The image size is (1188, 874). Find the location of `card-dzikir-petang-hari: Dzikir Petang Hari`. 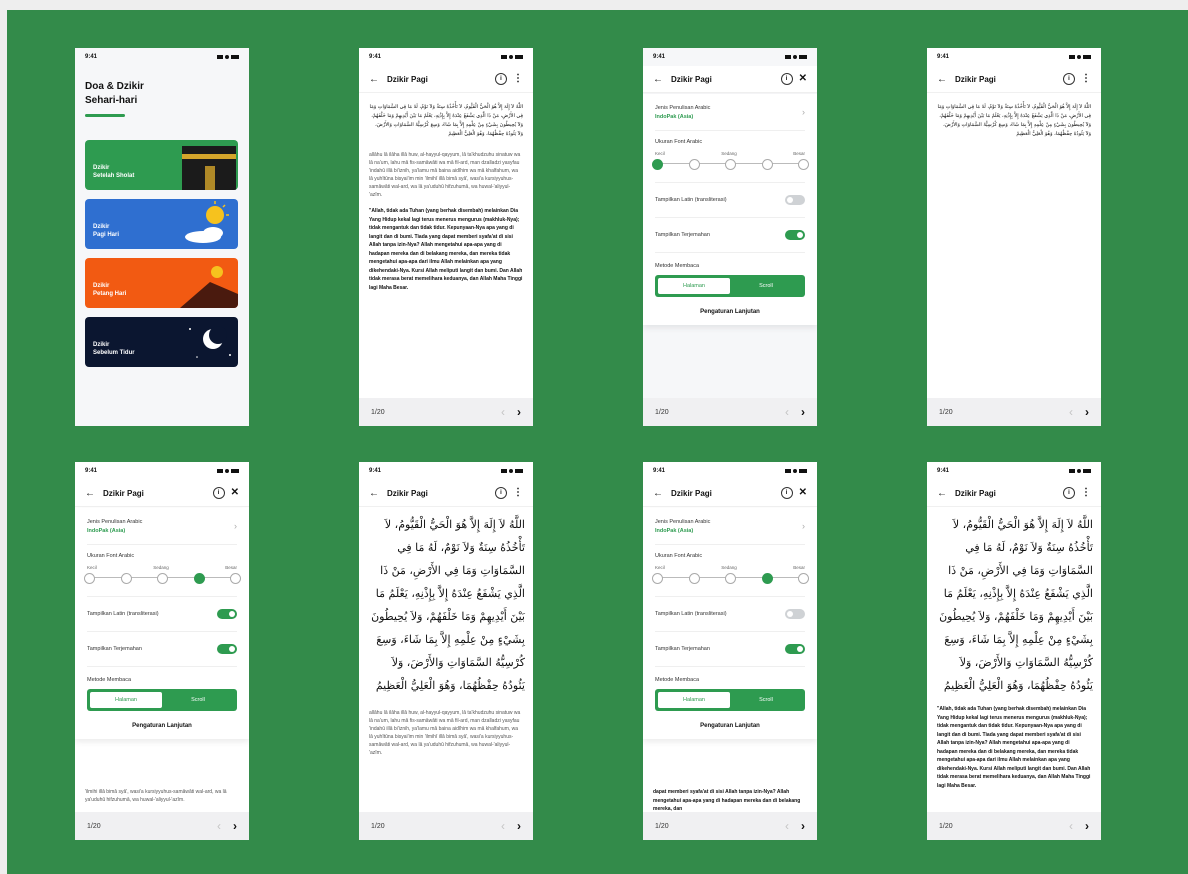

card-dzikir-petang-hari: Dzikir Petang Hari is located at coordinates (161, 283).